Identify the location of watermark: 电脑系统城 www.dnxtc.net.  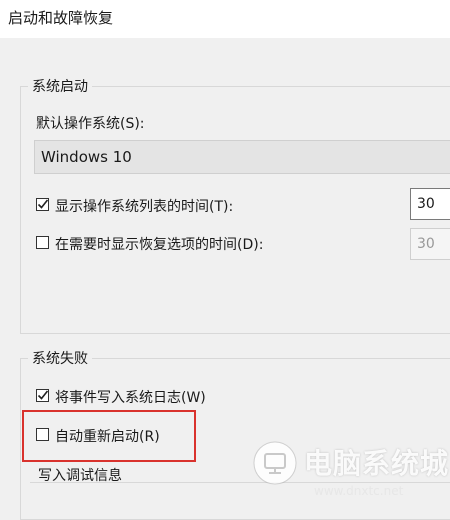
(350, 467).